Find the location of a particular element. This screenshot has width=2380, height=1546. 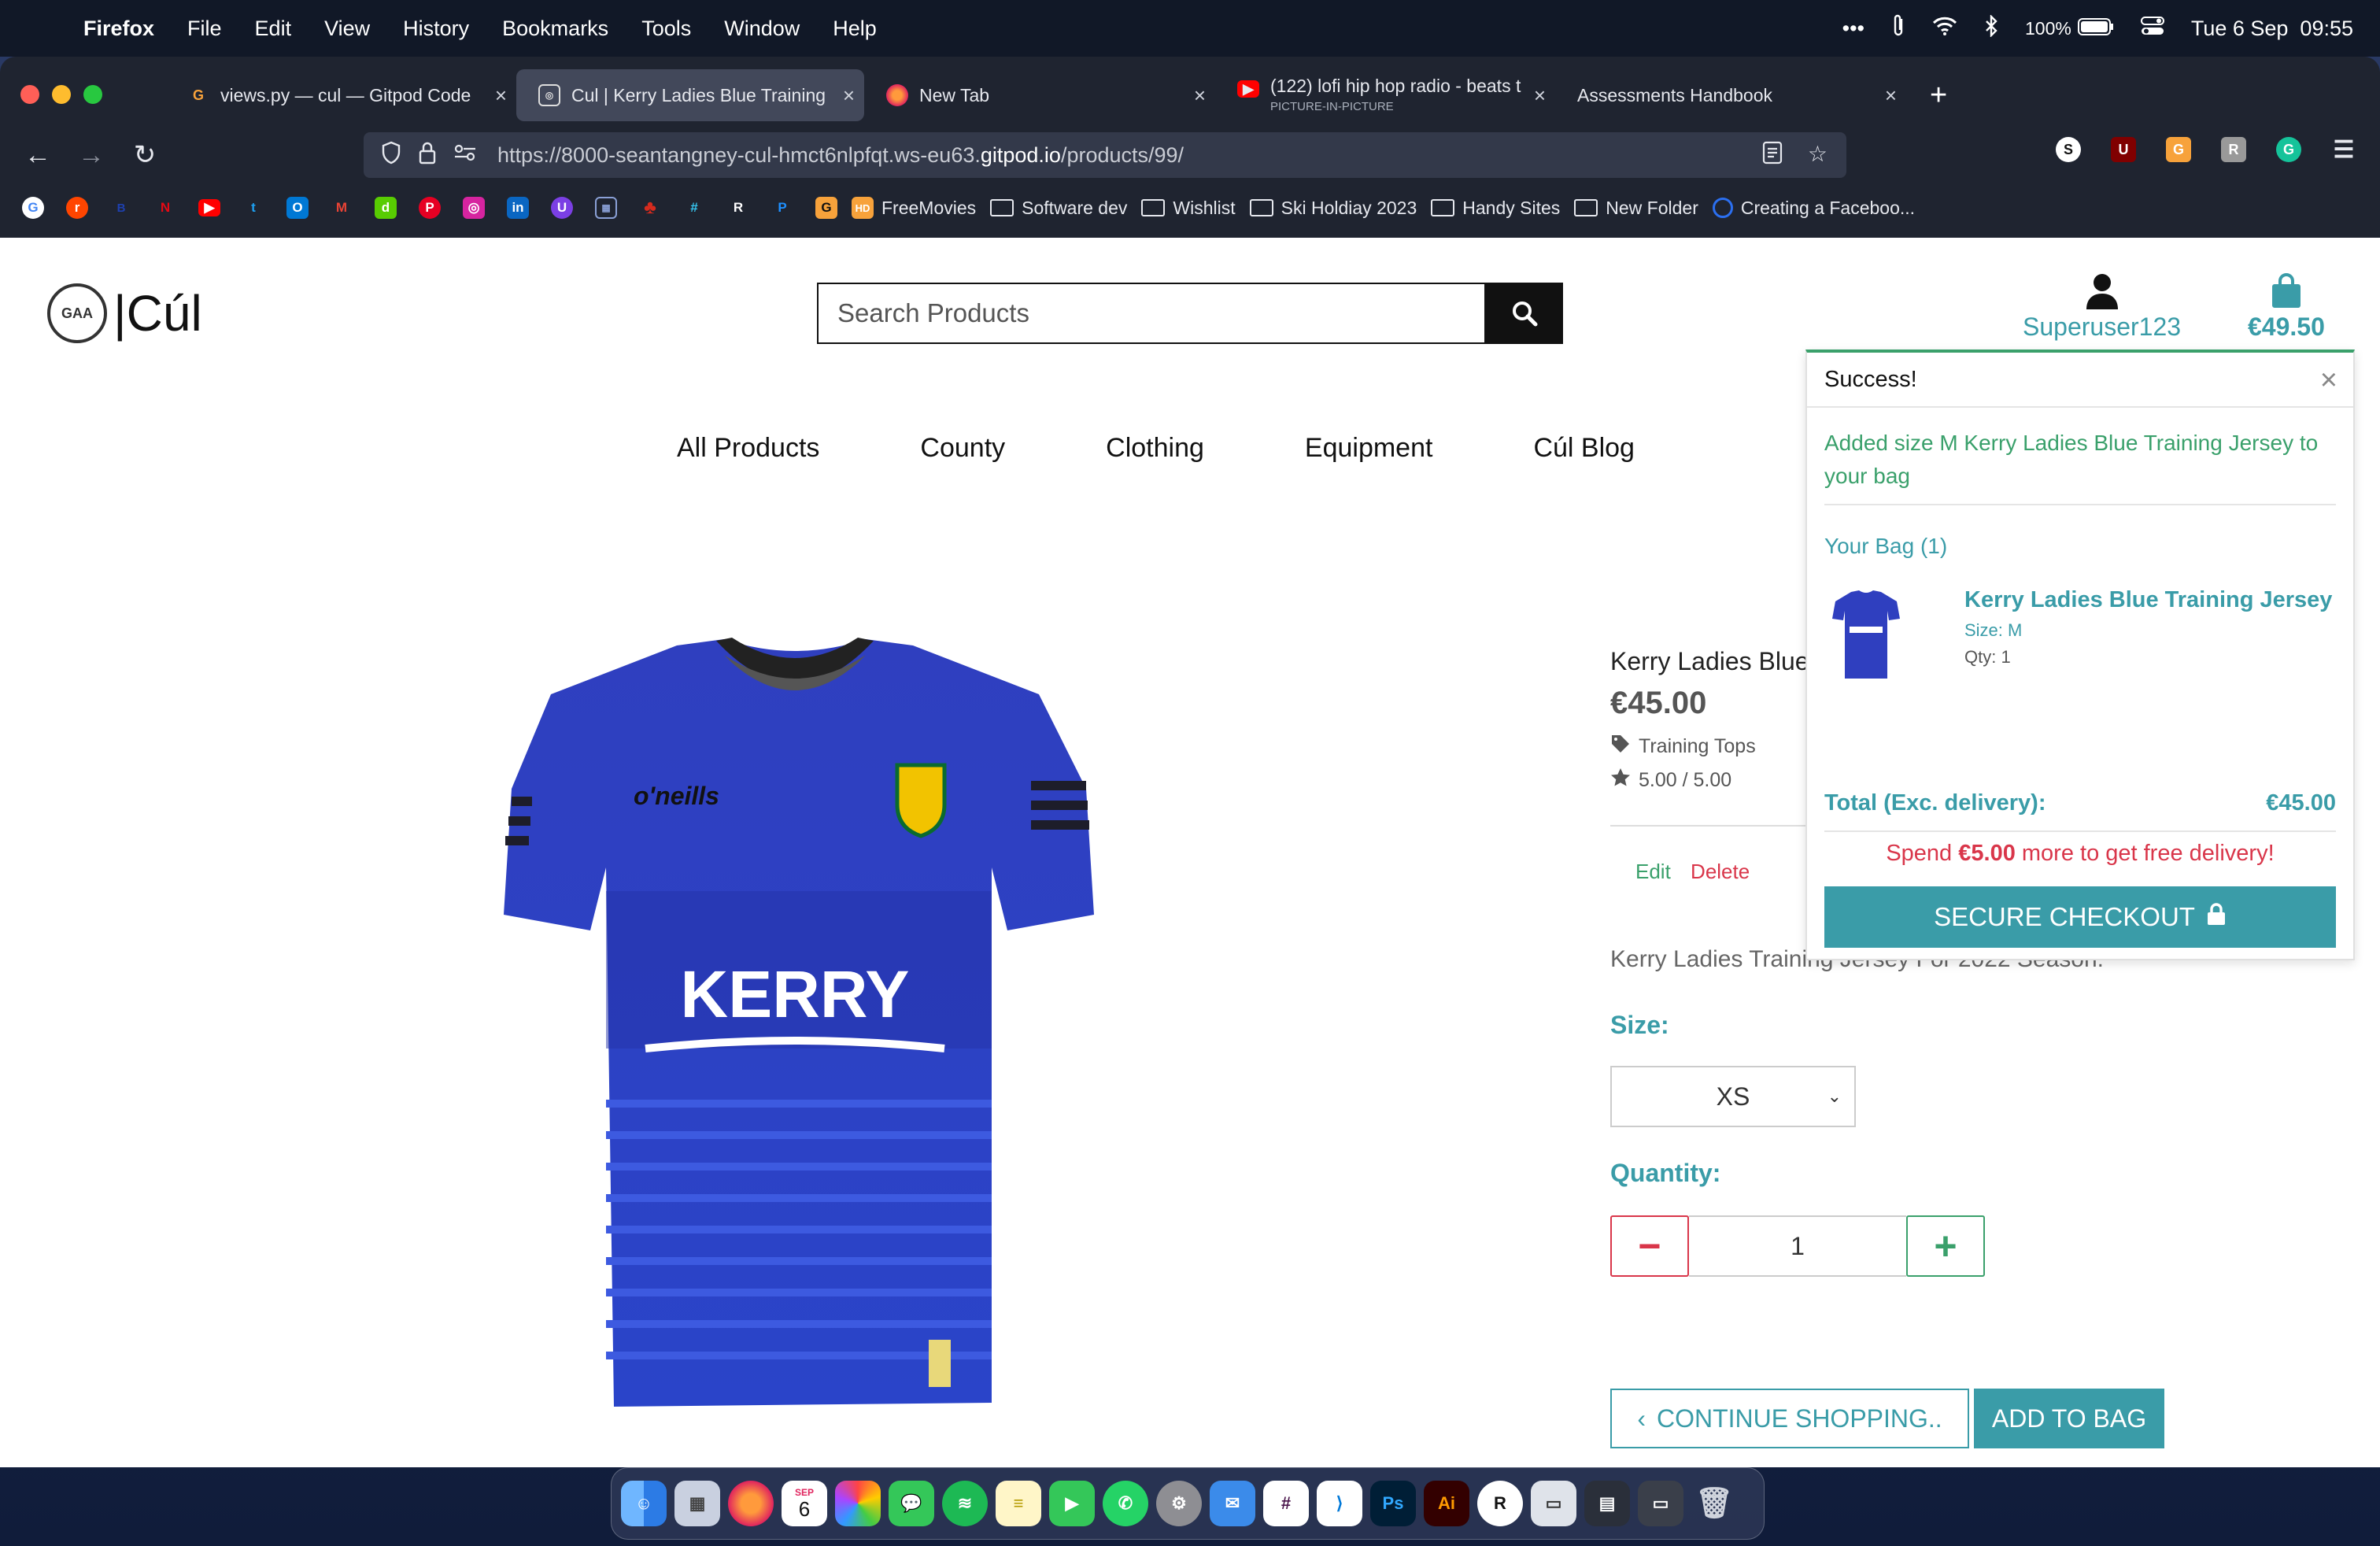

permissions-icon is located at coordinates (465, 155).